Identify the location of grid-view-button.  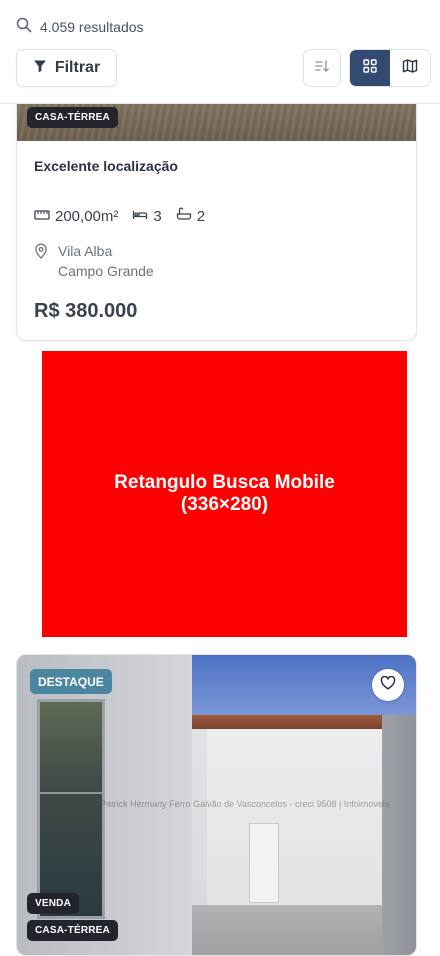
(370, 68).